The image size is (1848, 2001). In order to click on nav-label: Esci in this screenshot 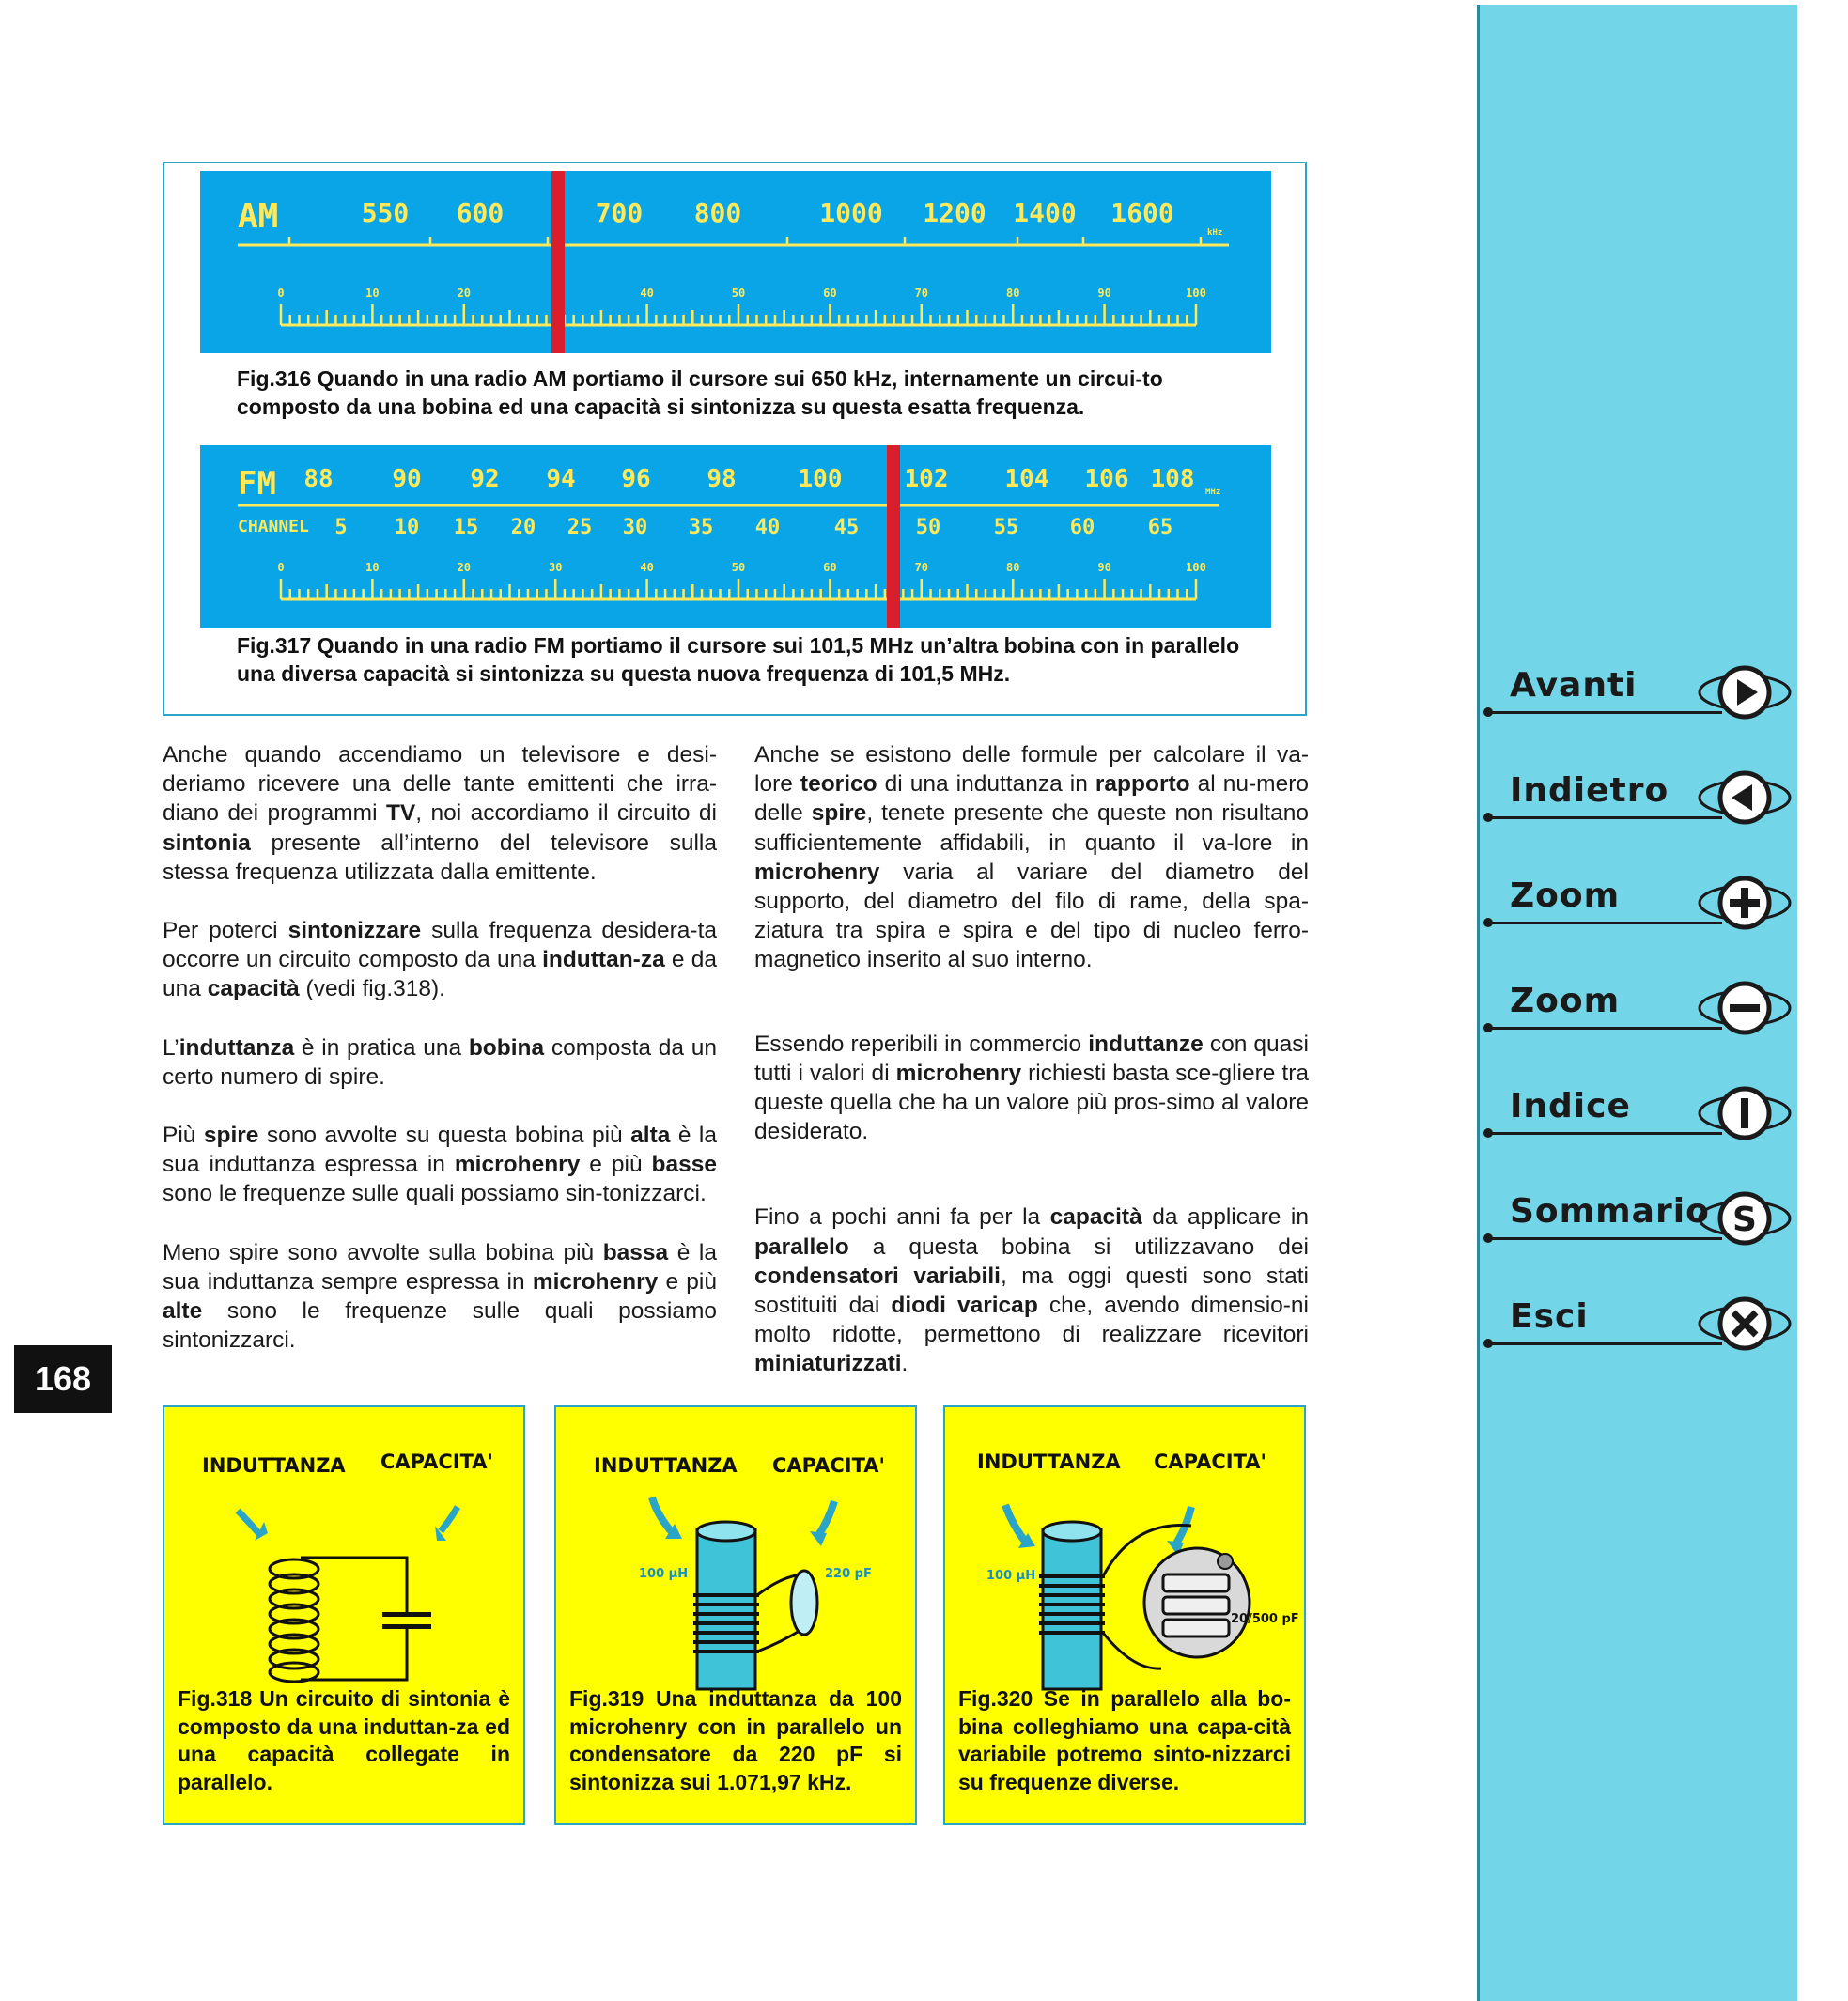, I will do `click(1549, 1316)`.